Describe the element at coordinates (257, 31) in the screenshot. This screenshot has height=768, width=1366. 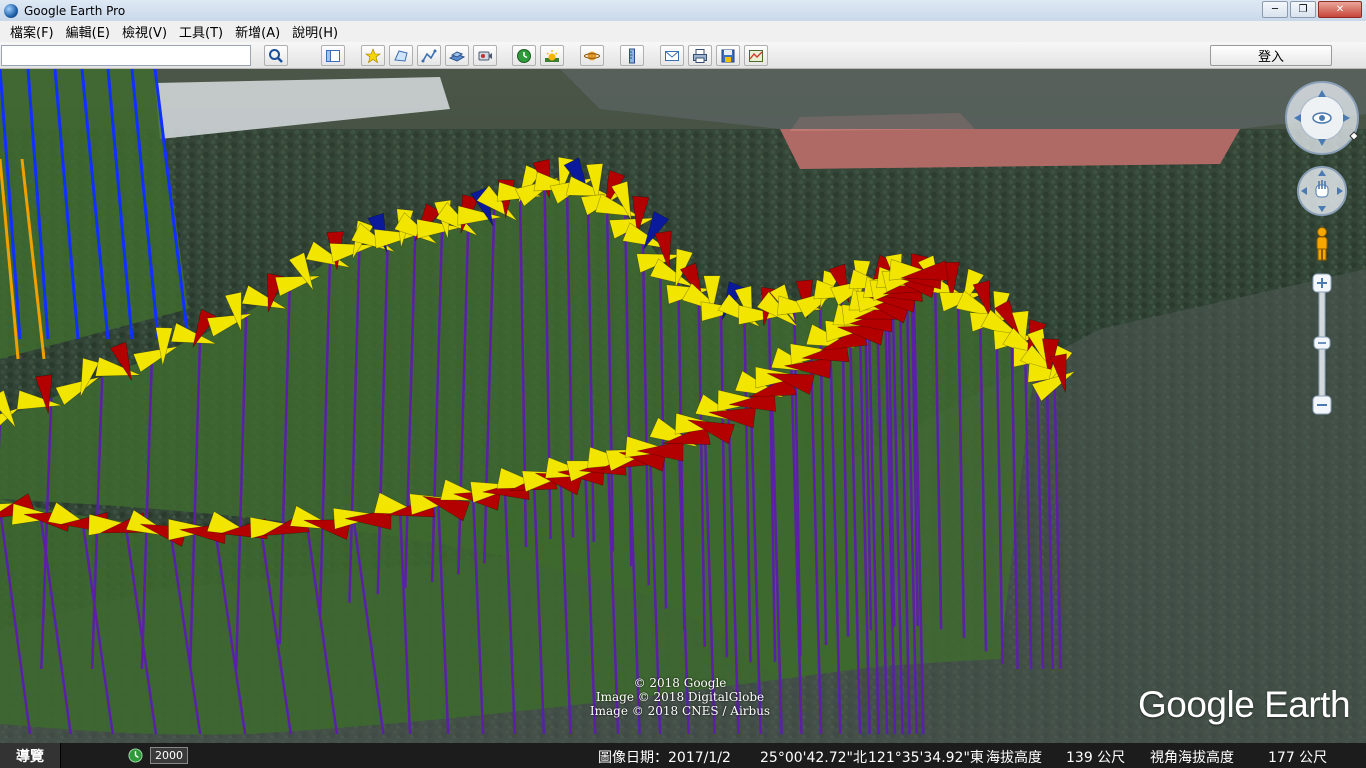
I see `menu-add: 新增(A)` at that location.